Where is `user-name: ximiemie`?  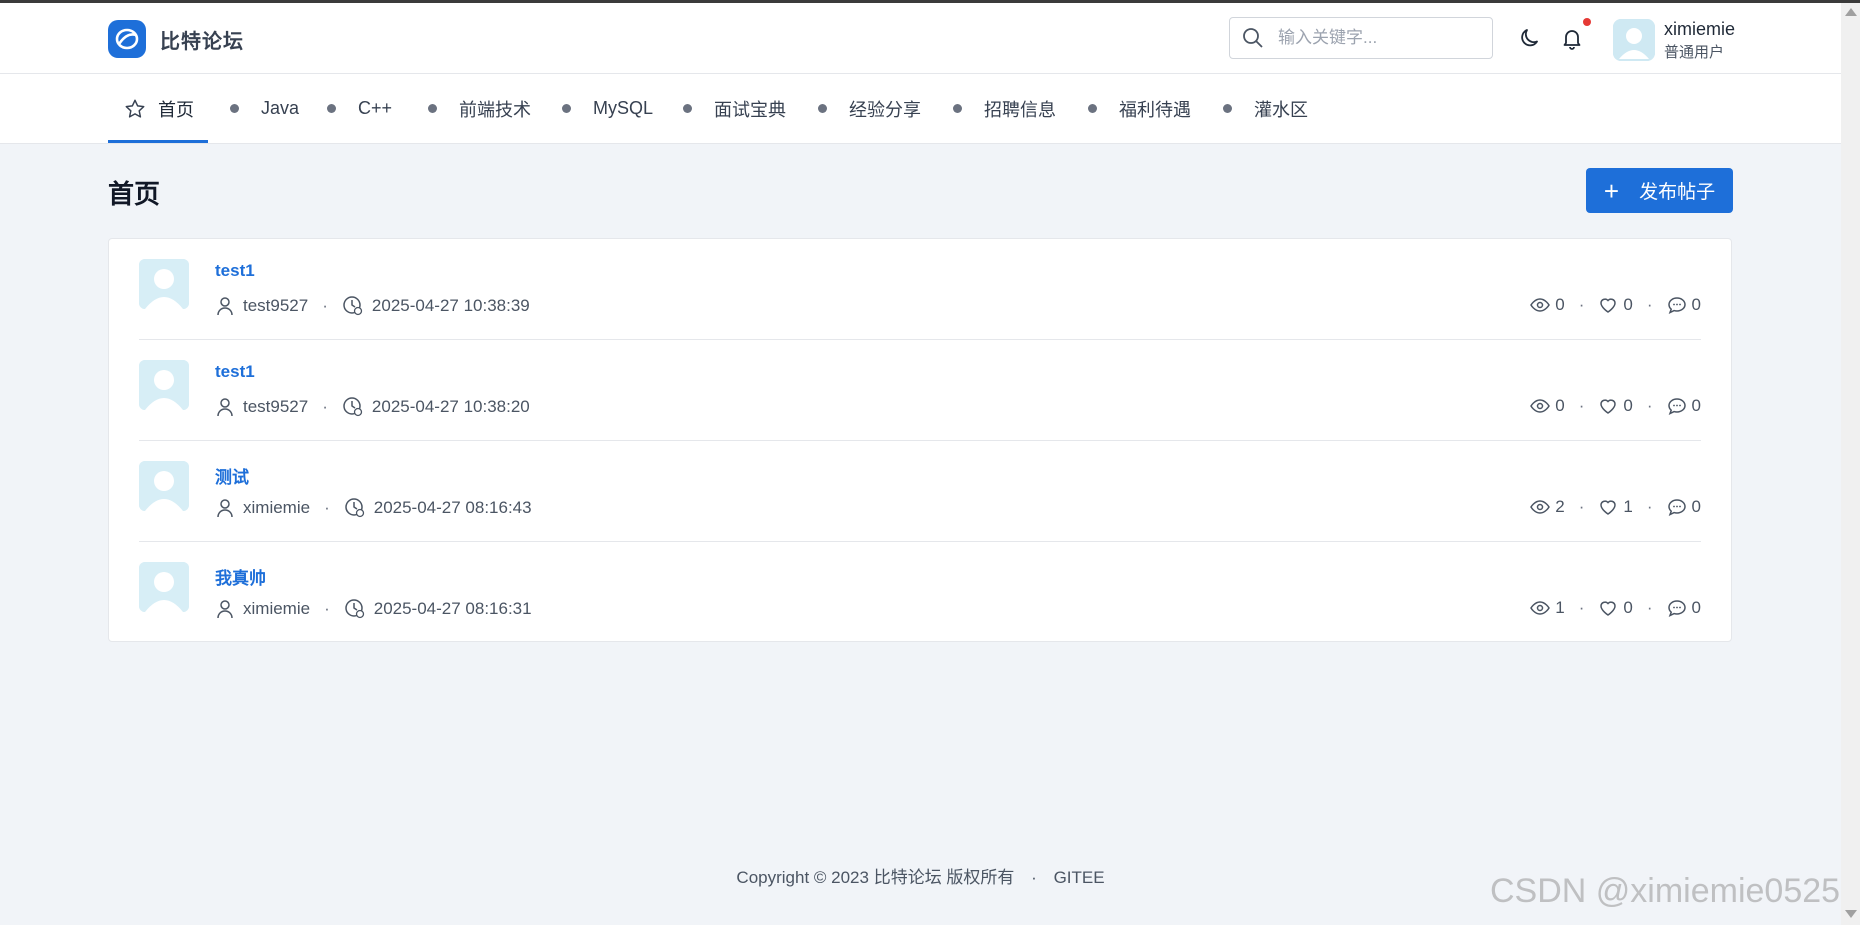 user-name: ximiemie is located at coordinates (1699, 29).